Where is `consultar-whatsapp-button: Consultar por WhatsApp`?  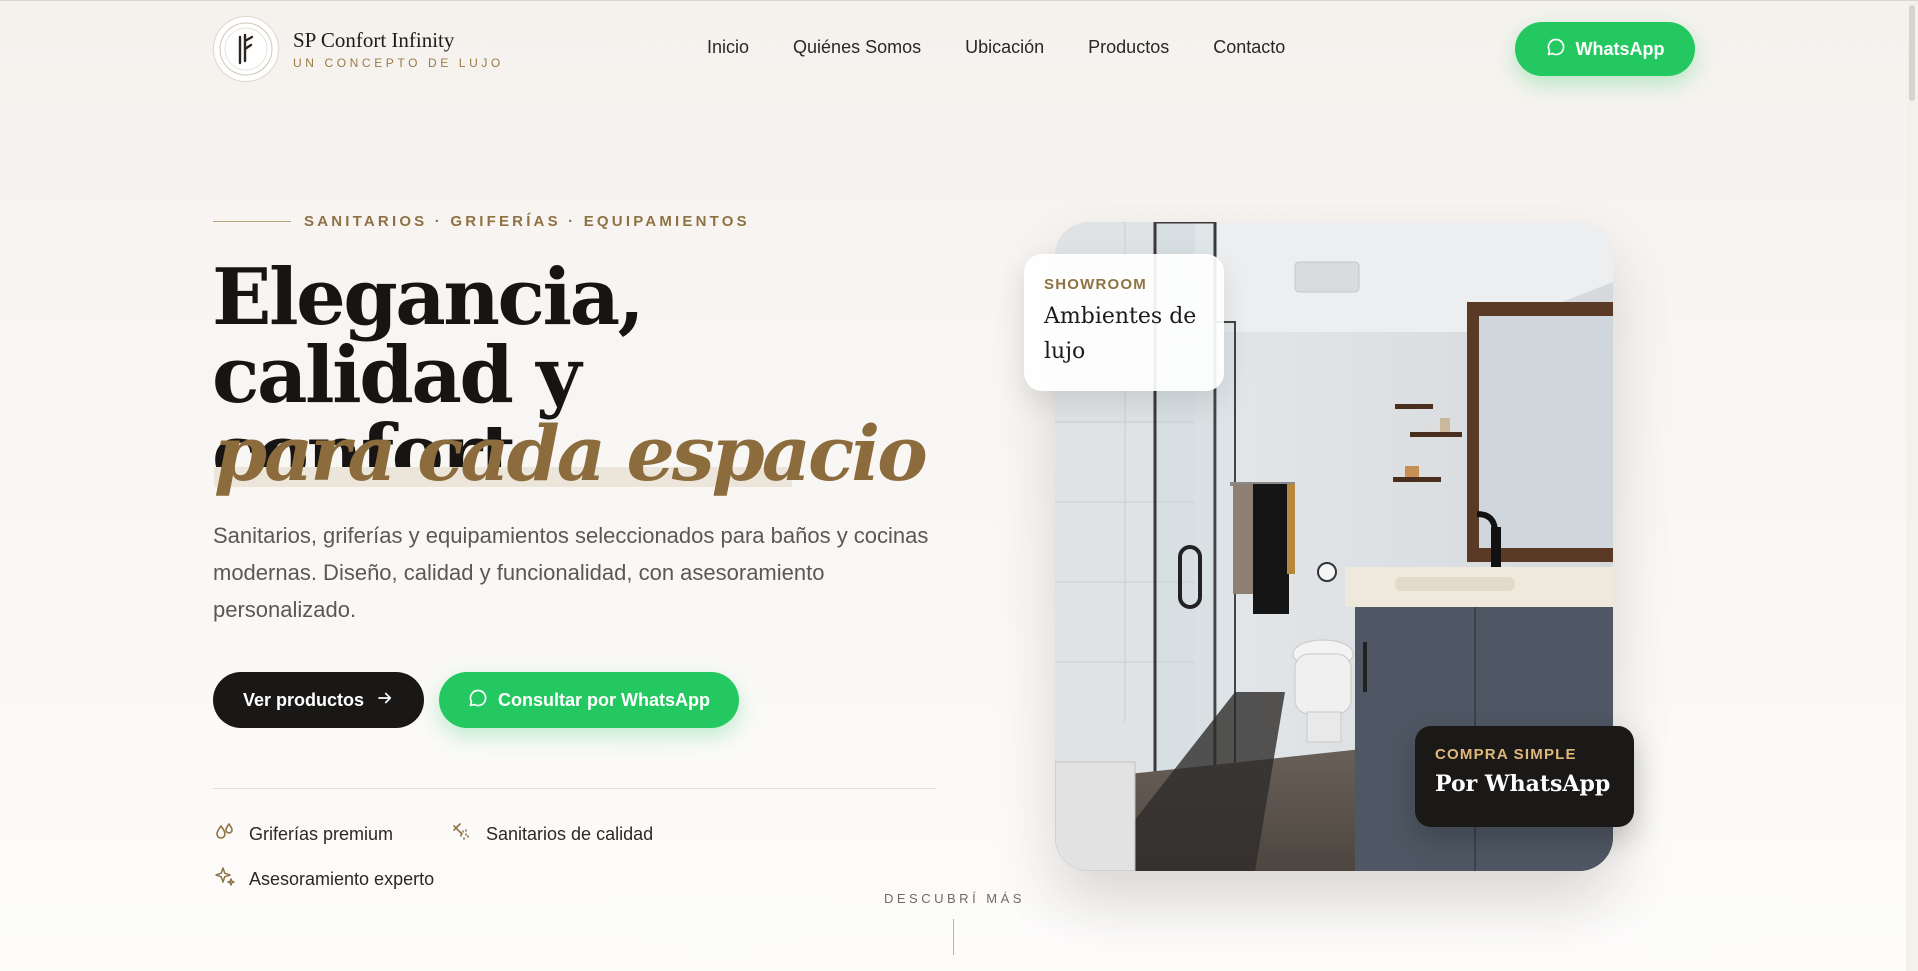 consultar-whatsapp-button: Consultar por WhatsApp is located at coordinates (589, 700).